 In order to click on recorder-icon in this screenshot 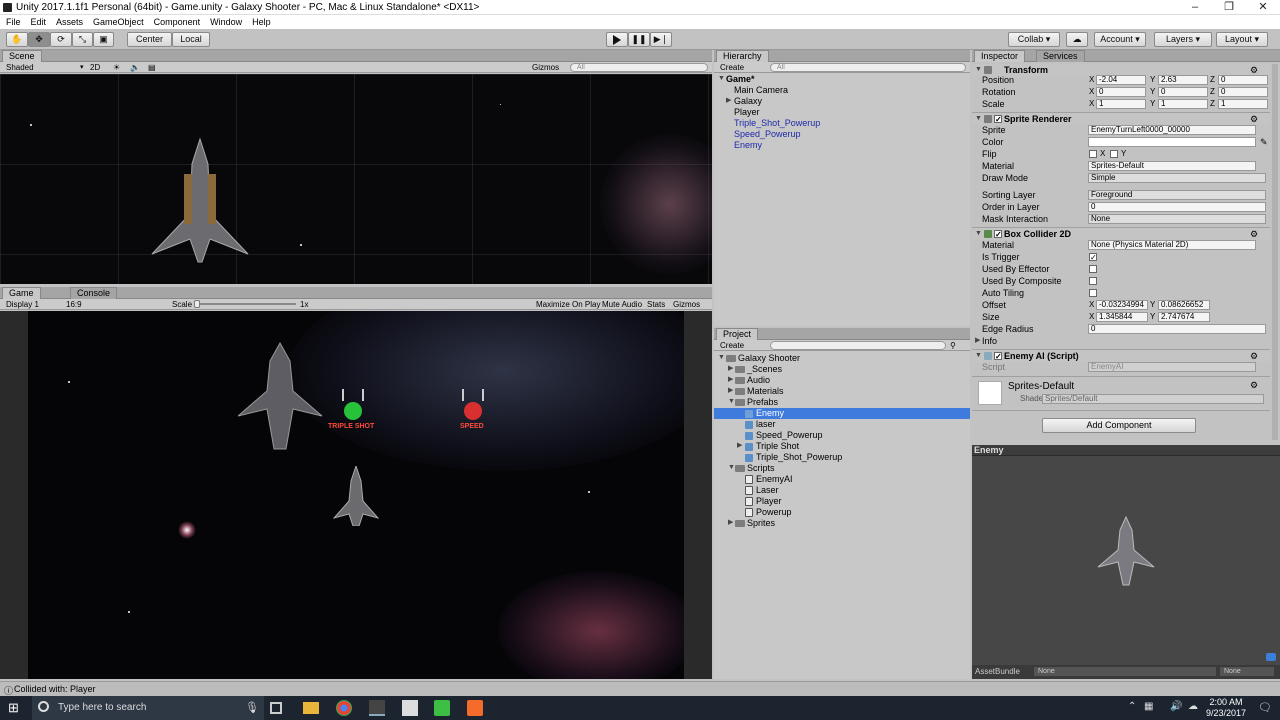, I will do `click(475, 708)`.